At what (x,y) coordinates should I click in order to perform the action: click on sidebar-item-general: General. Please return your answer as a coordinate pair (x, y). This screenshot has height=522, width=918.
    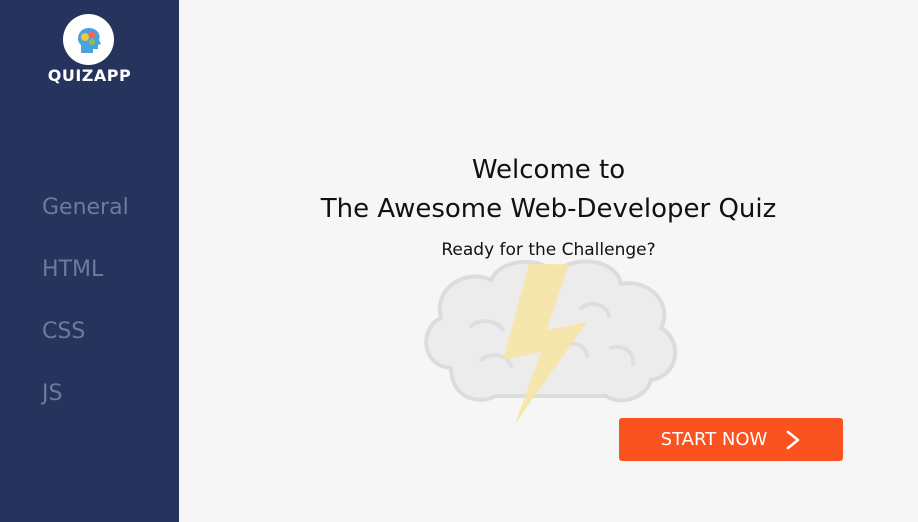
    Looking at the image, I should click on (85, 224).